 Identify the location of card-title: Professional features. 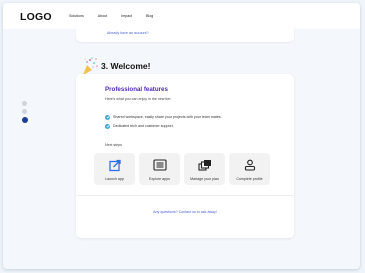
(136, 89).